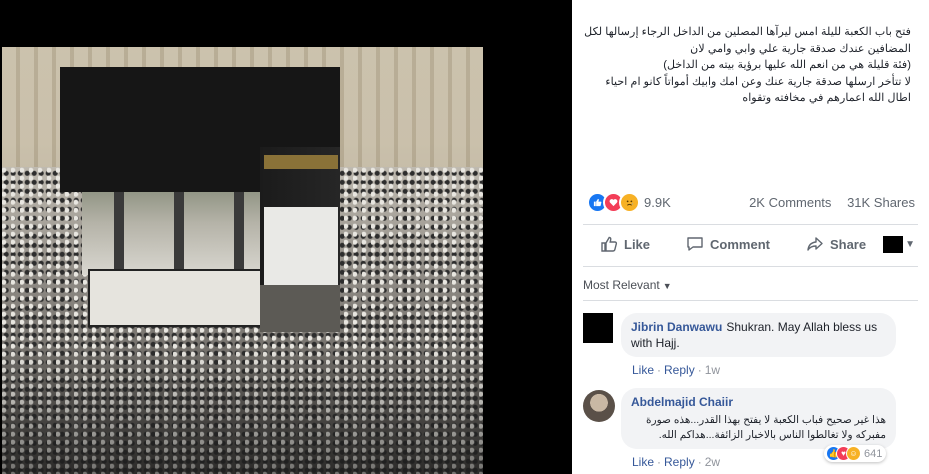 The width and height of the screenshot is (929, 474). I want to click on audience-selector: ▼, so click(899, 244).